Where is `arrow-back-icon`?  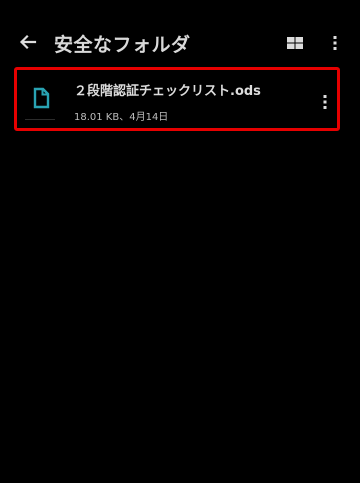 arrow-back-icon is located at coordinates (28, 42).